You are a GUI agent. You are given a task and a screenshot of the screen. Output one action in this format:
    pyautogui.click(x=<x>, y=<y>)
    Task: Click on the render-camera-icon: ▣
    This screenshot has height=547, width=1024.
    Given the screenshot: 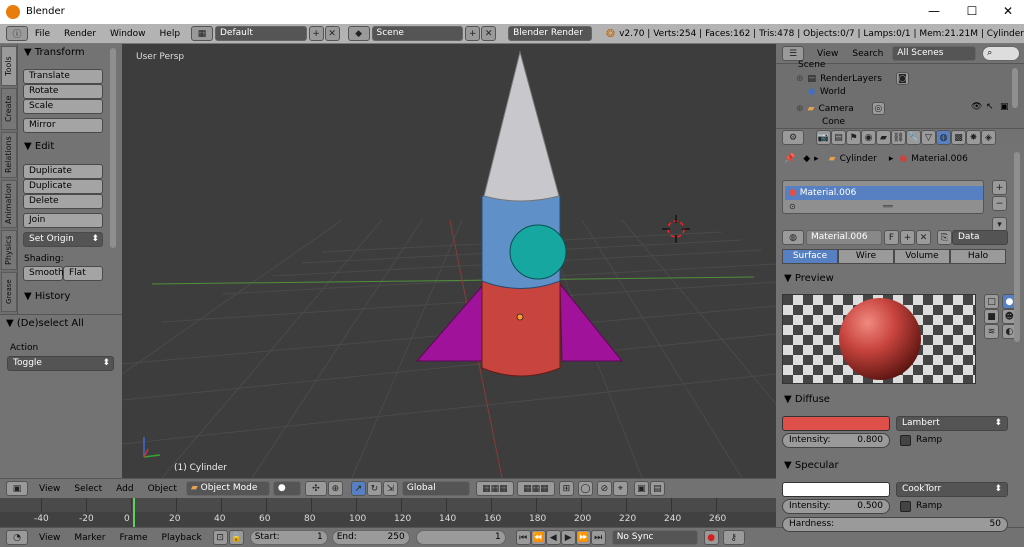 What is the action you would take?
    pyautogui.click(x=1004, y=107)
    